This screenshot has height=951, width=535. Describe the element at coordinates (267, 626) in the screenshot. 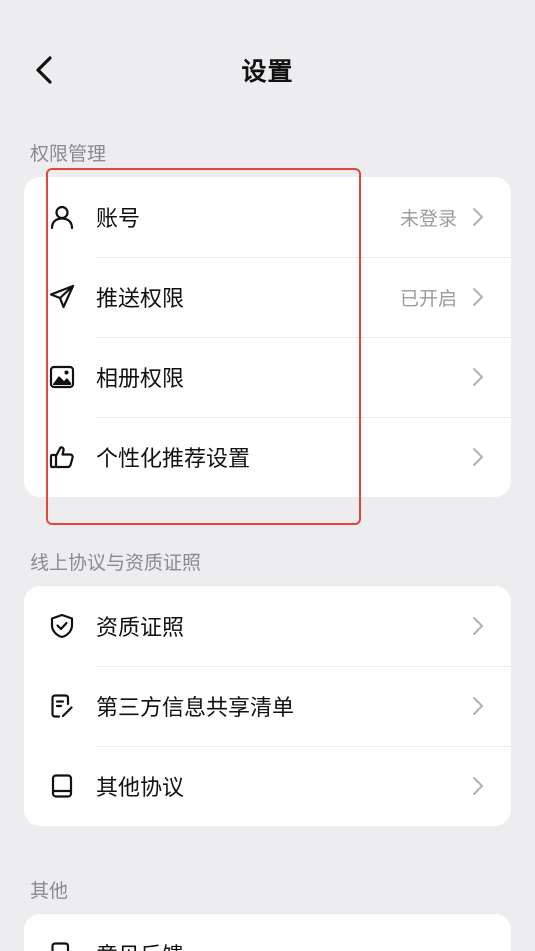

I see `row-qualification: 资质证照` at that location.